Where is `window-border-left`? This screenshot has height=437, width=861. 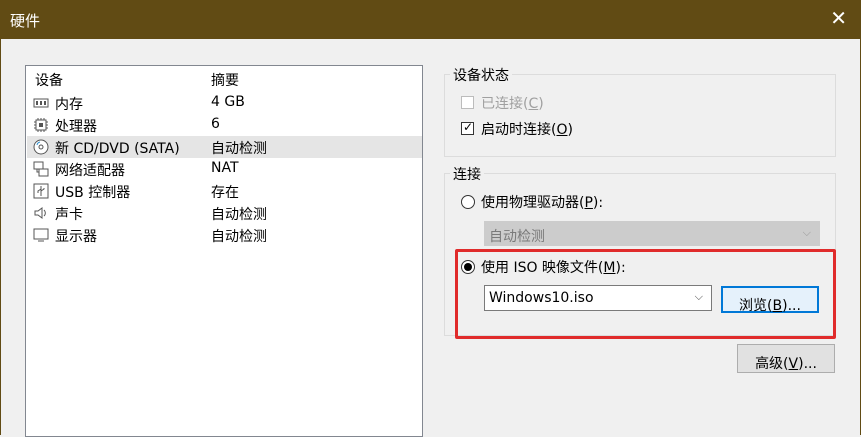
window-border-left is located at coordinates (0, 237).